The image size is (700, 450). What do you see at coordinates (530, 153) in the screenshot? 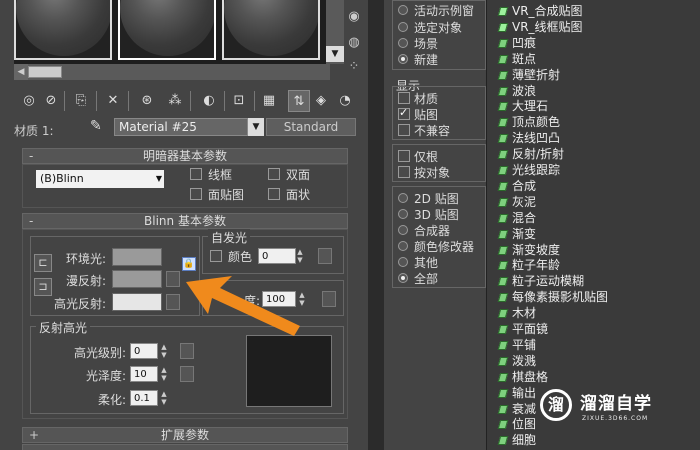
I see `list-item: 反射/折射` at bounding box center [530, 153].